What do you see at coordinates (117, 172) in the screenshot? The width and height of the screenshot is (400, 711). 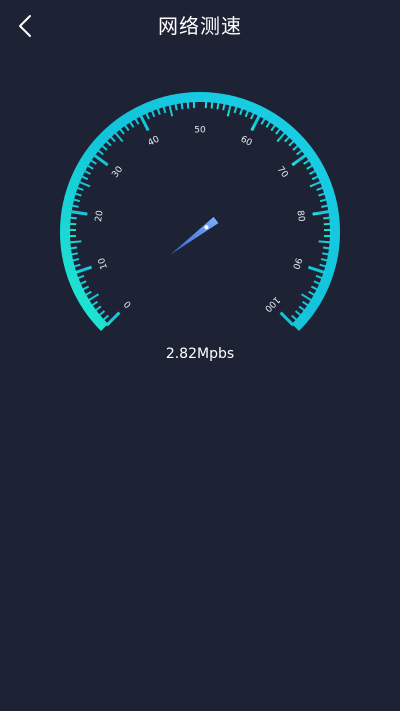 I see `gauge-tick-label: 30` at bounding box center [117, 172].